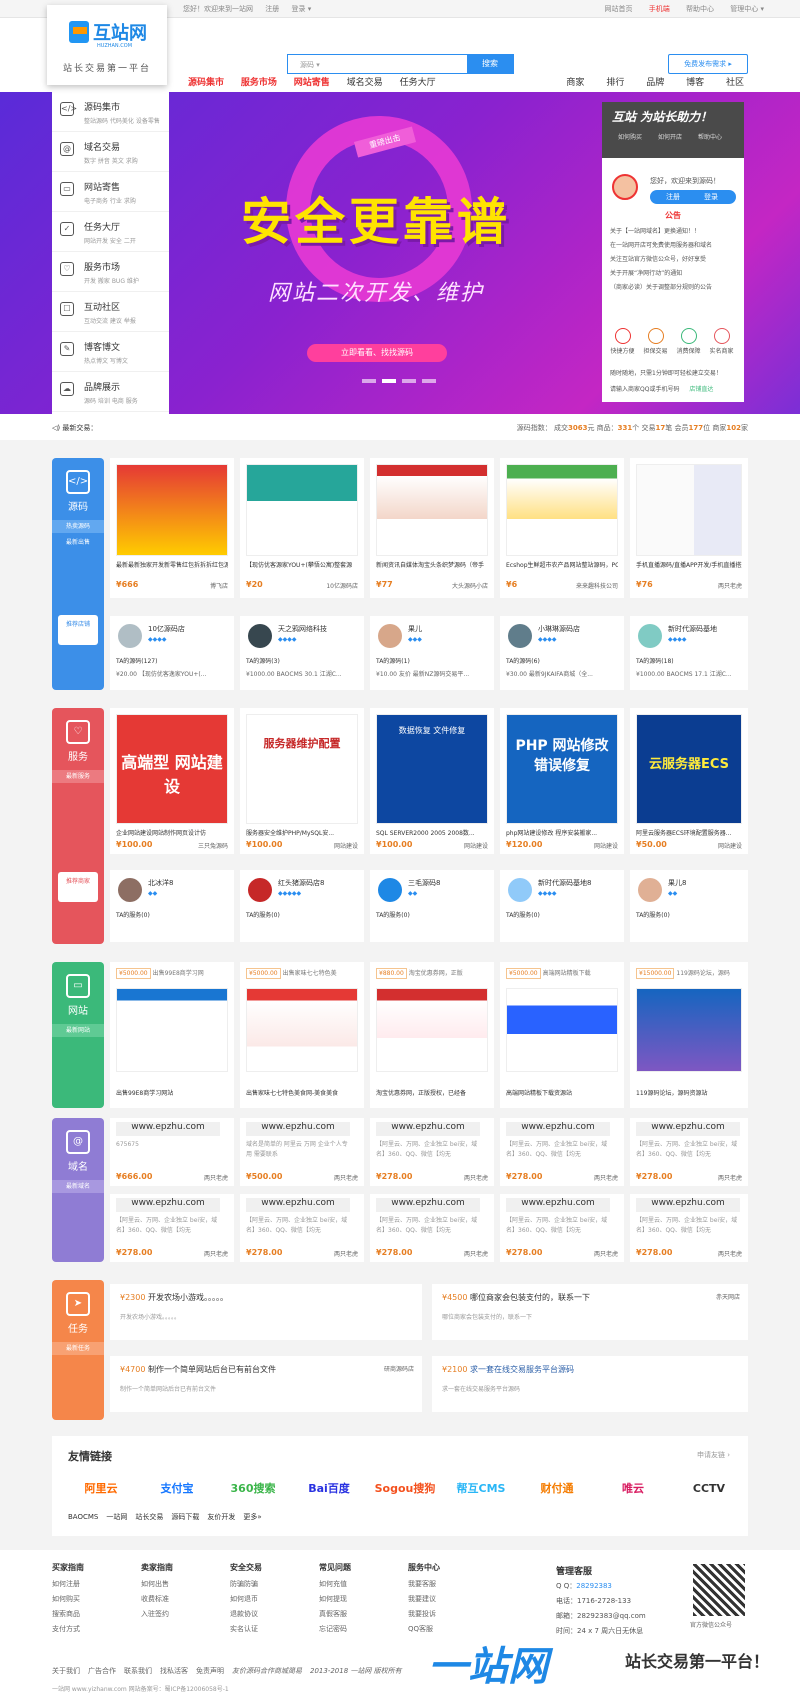  Describe the element at coordinates (301, 883) in the screenshot. I see `merchant-name: 红头猪源码店8` at that location.